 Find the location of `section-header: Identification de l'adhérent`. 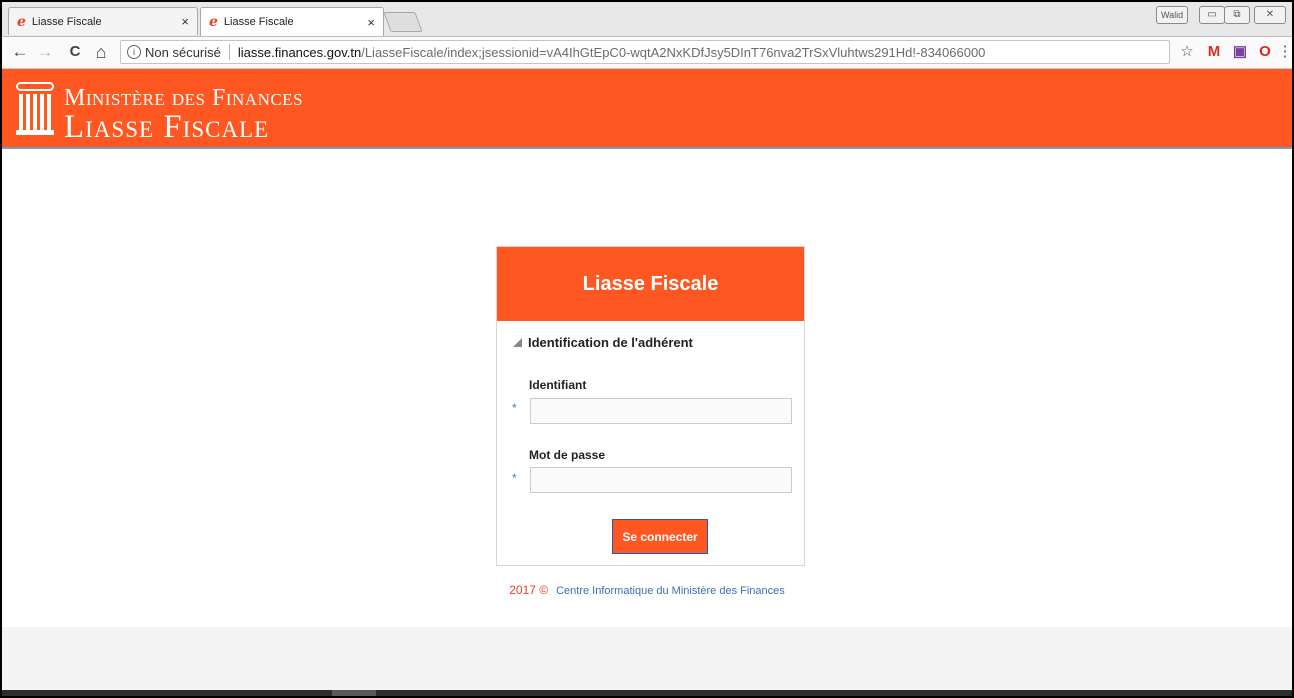

section-header: Identification de l'adhérent is located at coordinates (603, 342).